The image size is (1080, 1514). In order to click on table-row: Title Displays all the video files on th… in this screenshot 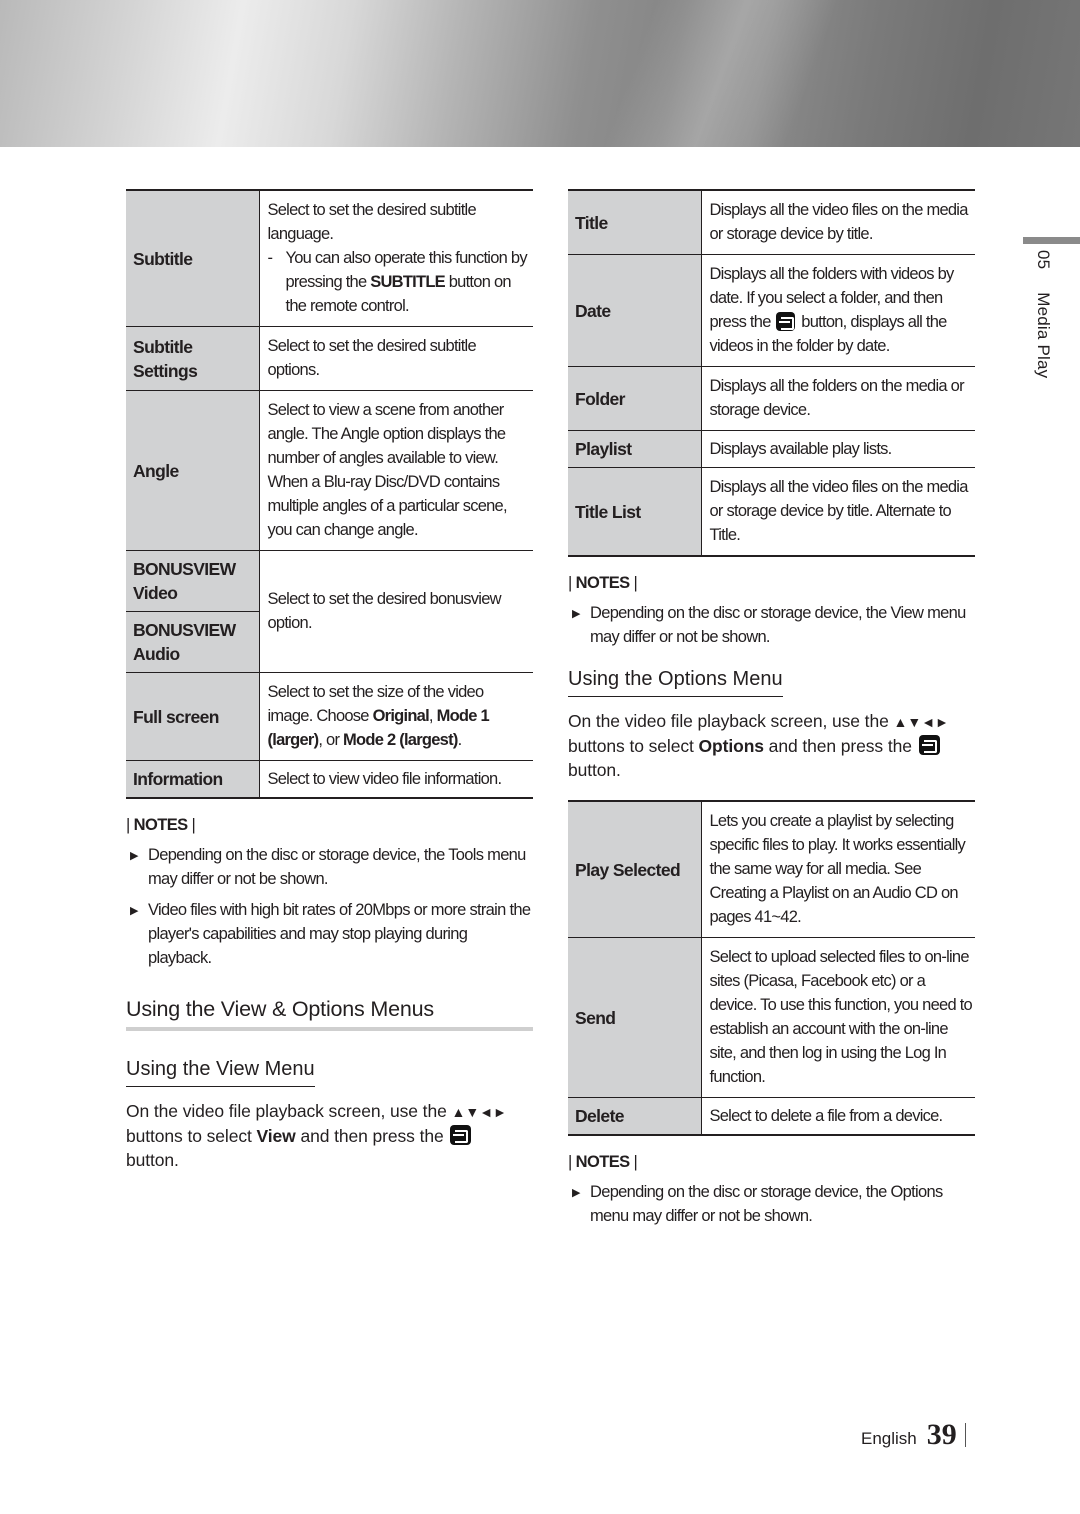, I will do `click(771, 222)`.